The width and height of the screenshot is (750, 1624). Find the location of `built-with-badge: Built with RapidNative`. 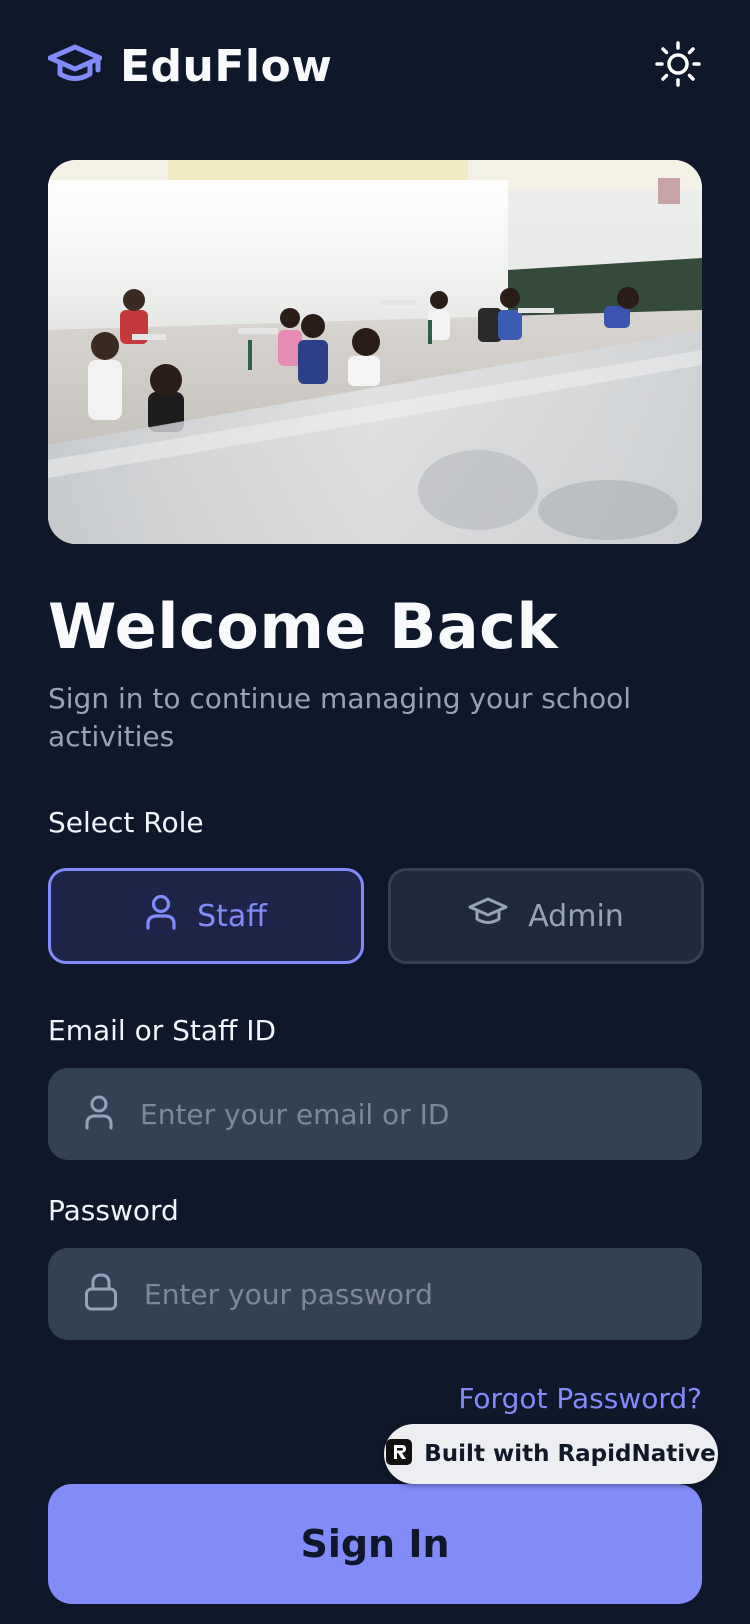

built-with-badge: Built with RapidNative is located at coordinates (551, 1454).